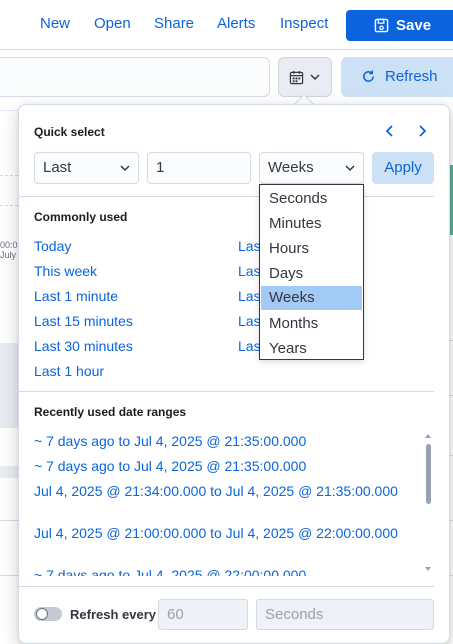  Describe the element at coordinates (69, 371) in the screenshot. I see `commonly-used-last-1-hour: Last 1 hour` at that location.